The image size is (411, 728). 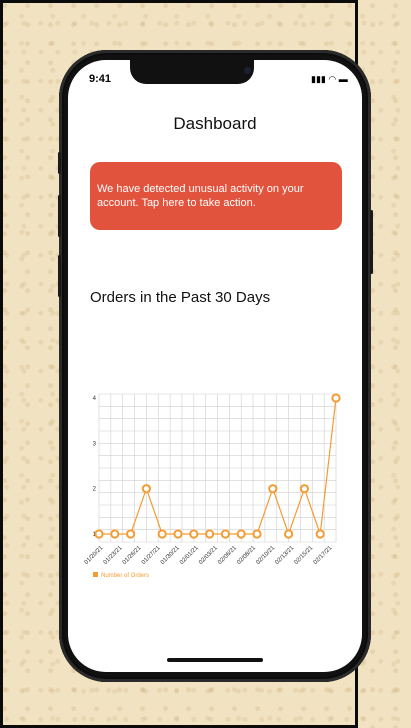 I want to click on x-tick-label: 02/01/21, so click(x=189, y=555).